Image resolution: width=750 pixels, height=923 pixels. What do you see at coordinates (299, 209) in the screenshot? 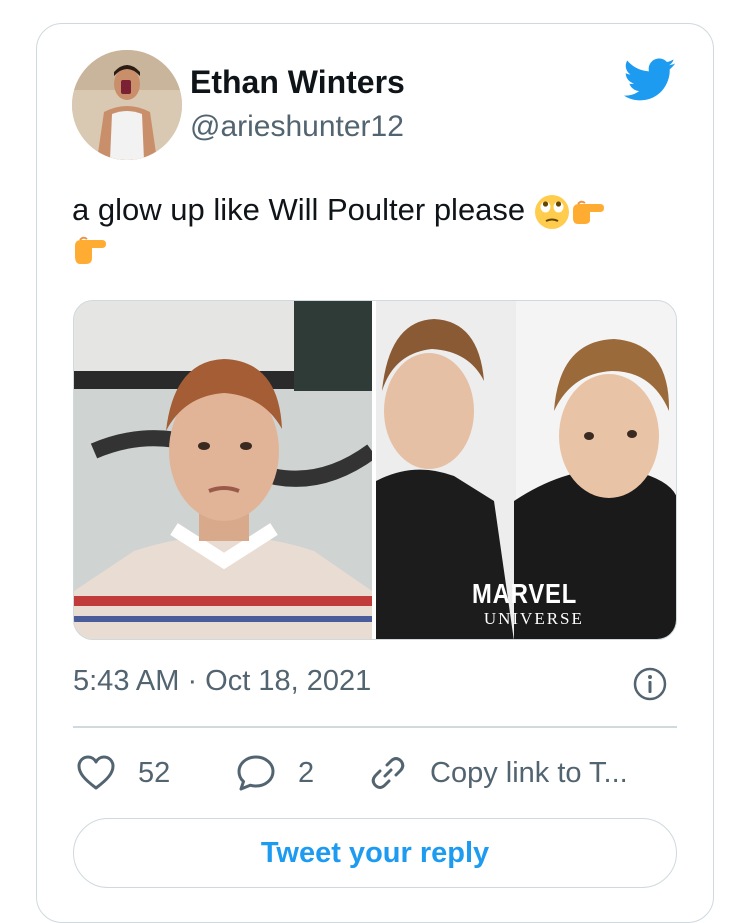
I see `tweet-text-body: a glow up like Will Poulter please` at bounding box center [299, 209].